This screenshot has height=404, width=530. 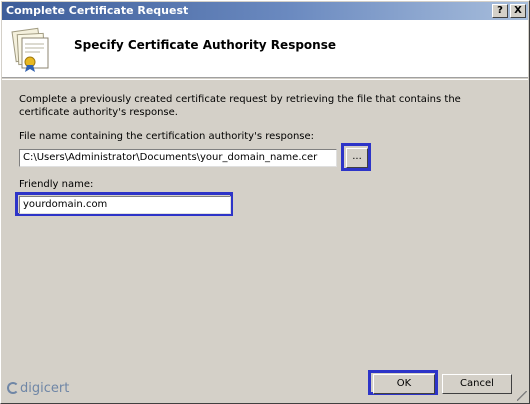 What do you see at coordinates (30, 49) in the screenshot?
I see `certificate-icon` at bounding box center [30, 49].